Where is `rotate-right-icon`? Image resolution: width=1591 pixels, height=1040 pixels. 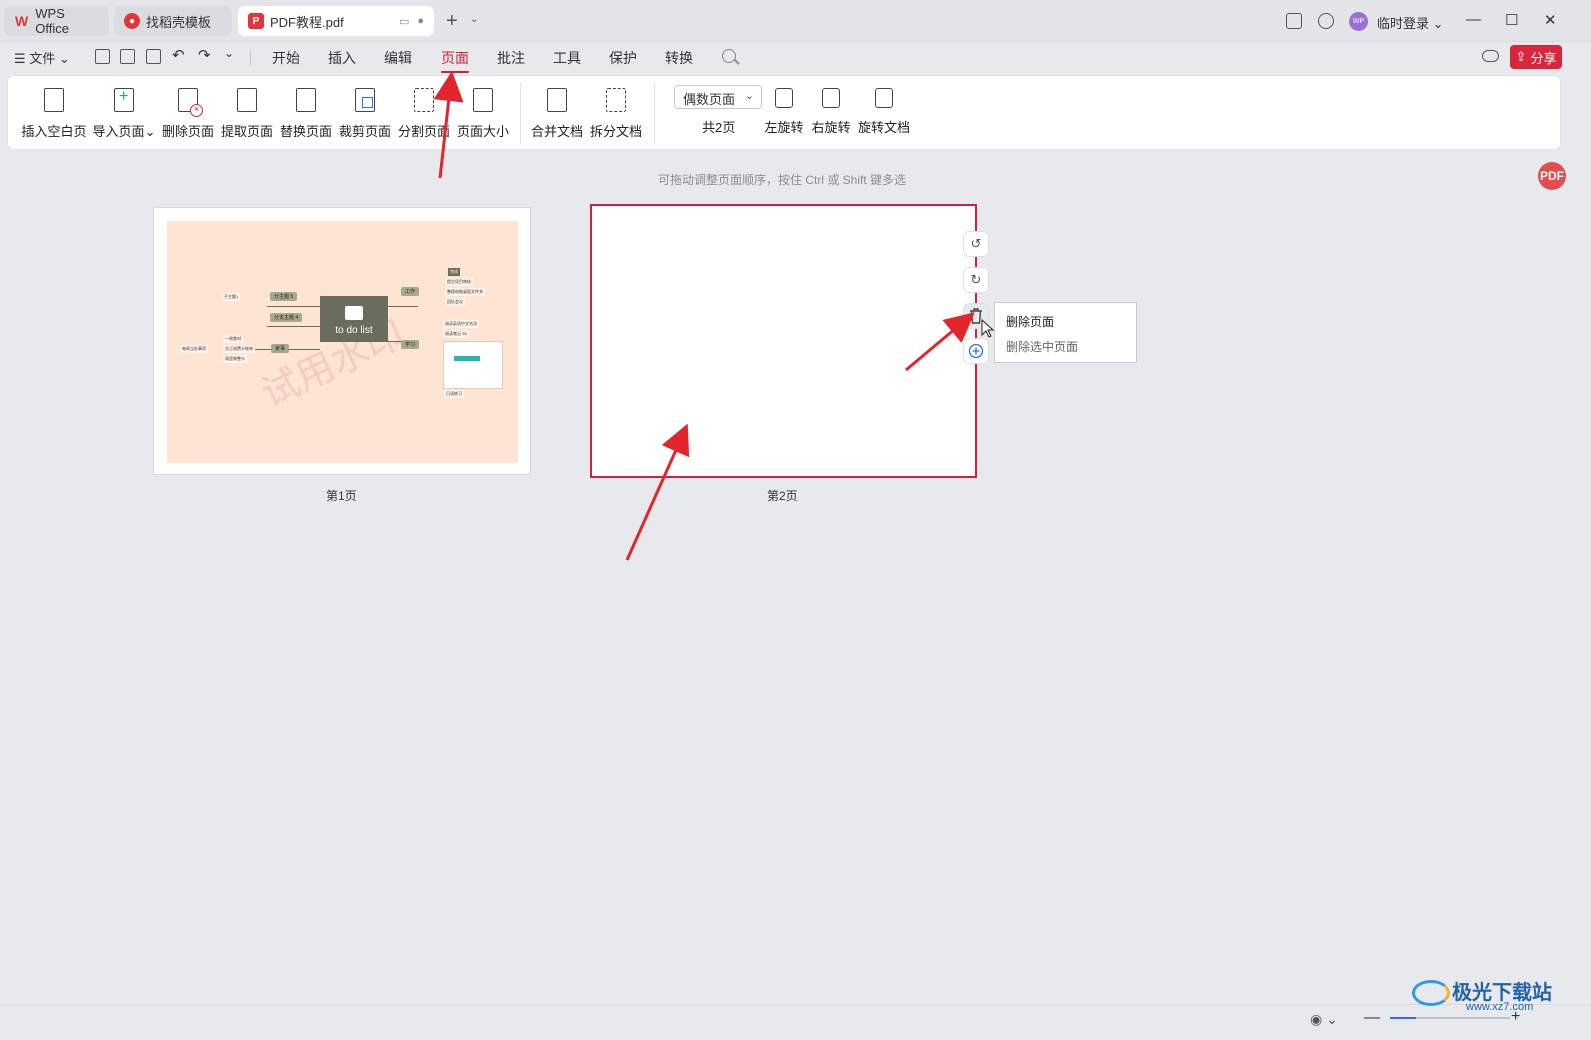 rotate-right-icon is located at coordinates (831, 98).